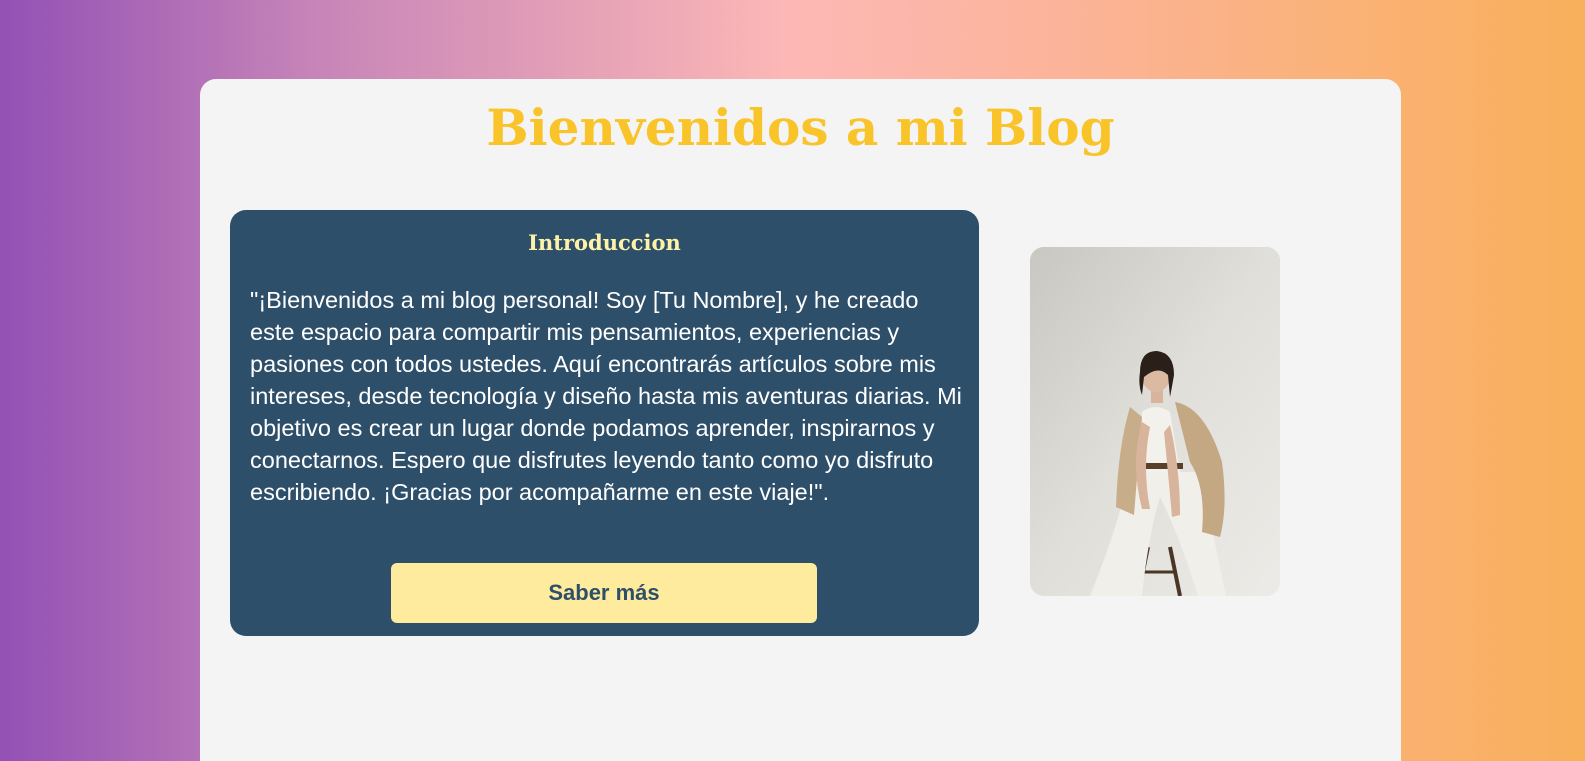 The width and height of the screenshot is (1585, 761). I want to click on page-title: Bienvenidos a mi Blog, so click(800, 127).